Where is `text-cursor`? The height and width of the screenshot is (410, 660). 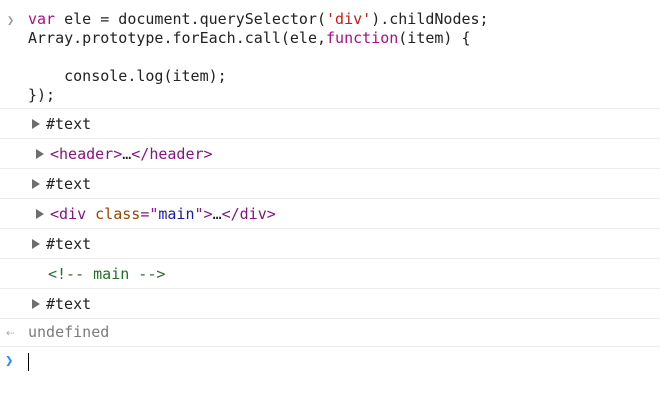
text-cursor is located at coordinates (28, 362).